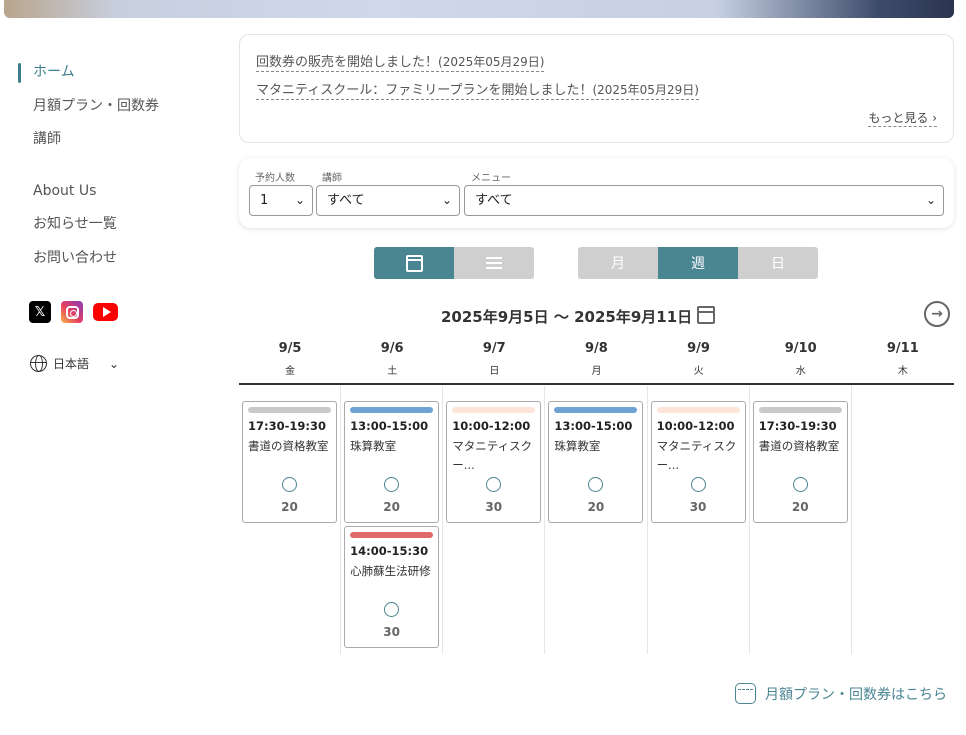 The image size is (966, 735). I want to click on plans-link-label: 月額プラン・回数券はこちら, so click(856, 694).